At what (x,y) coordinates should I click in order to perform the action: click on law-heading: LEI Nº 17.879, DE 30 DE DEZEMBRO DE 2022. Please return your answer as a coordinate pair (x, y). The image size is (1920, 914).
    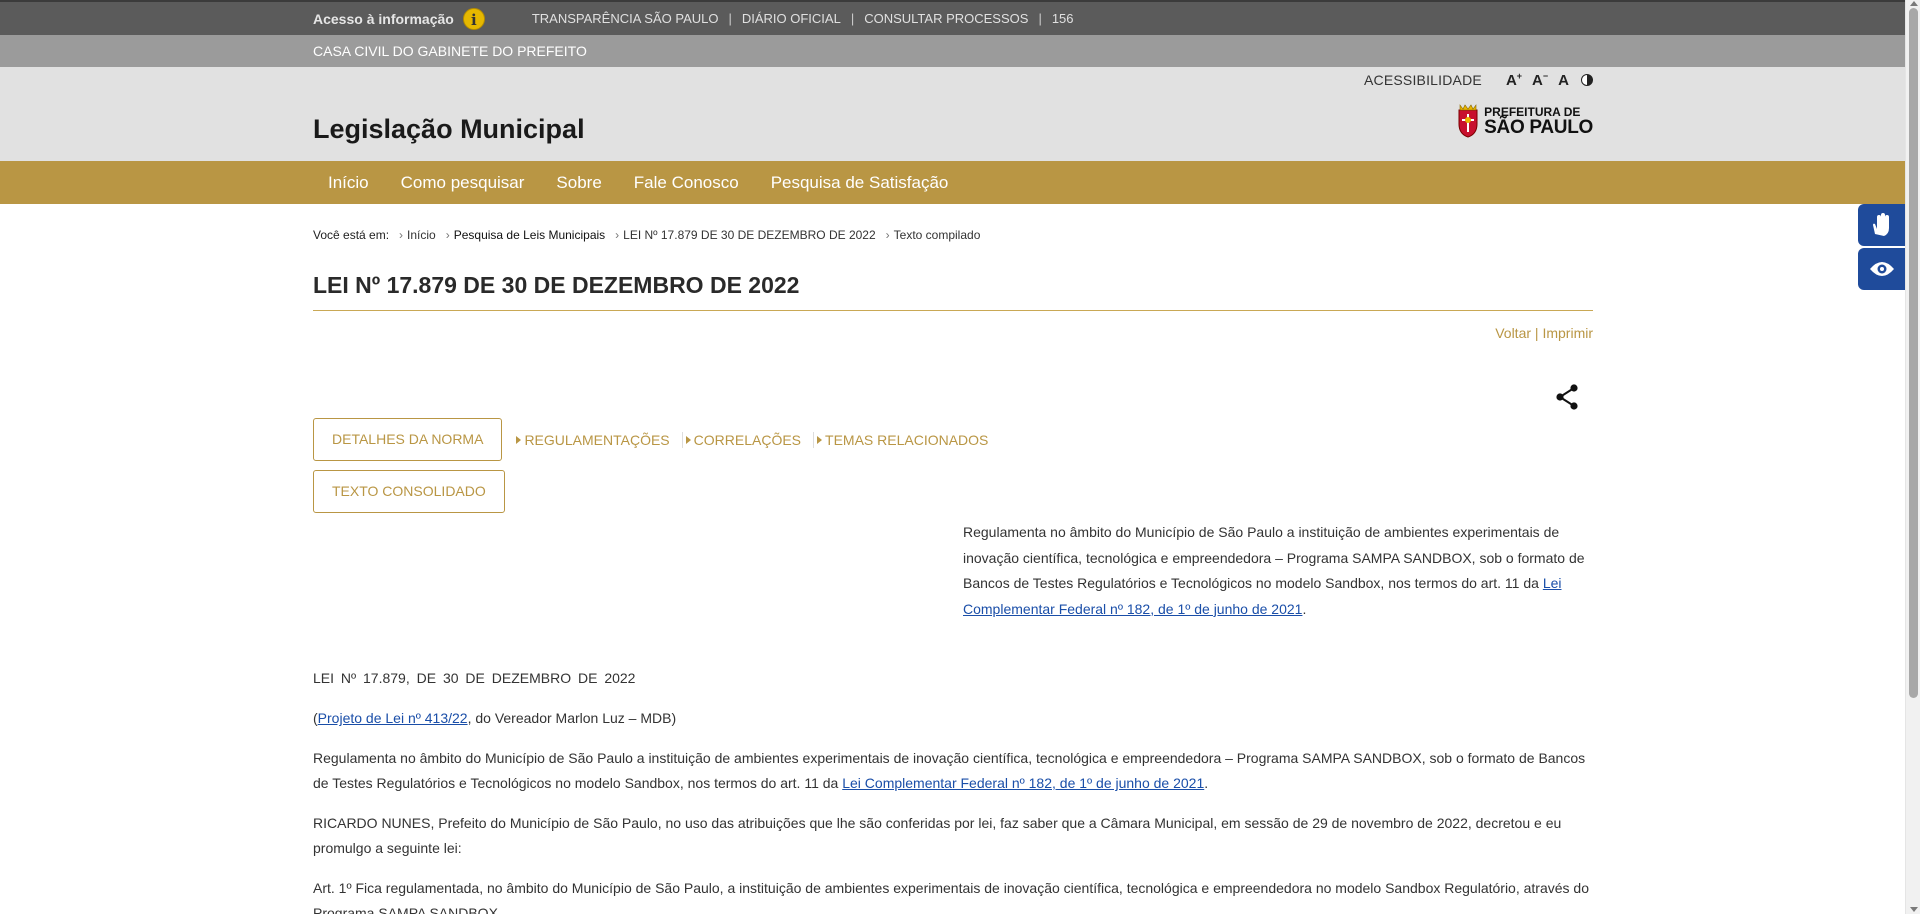
    Looking at the image, I should click on (474, 678).